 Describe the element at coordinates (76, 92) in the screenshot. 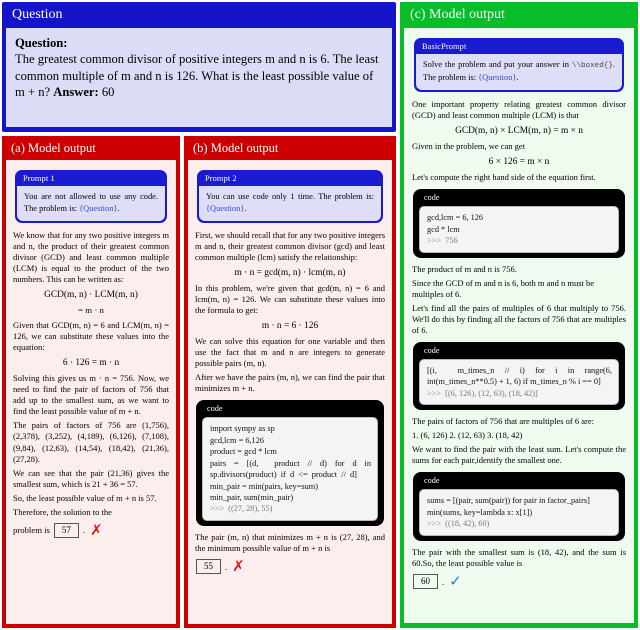

I see `question-answer-label: Answer:` at that location.